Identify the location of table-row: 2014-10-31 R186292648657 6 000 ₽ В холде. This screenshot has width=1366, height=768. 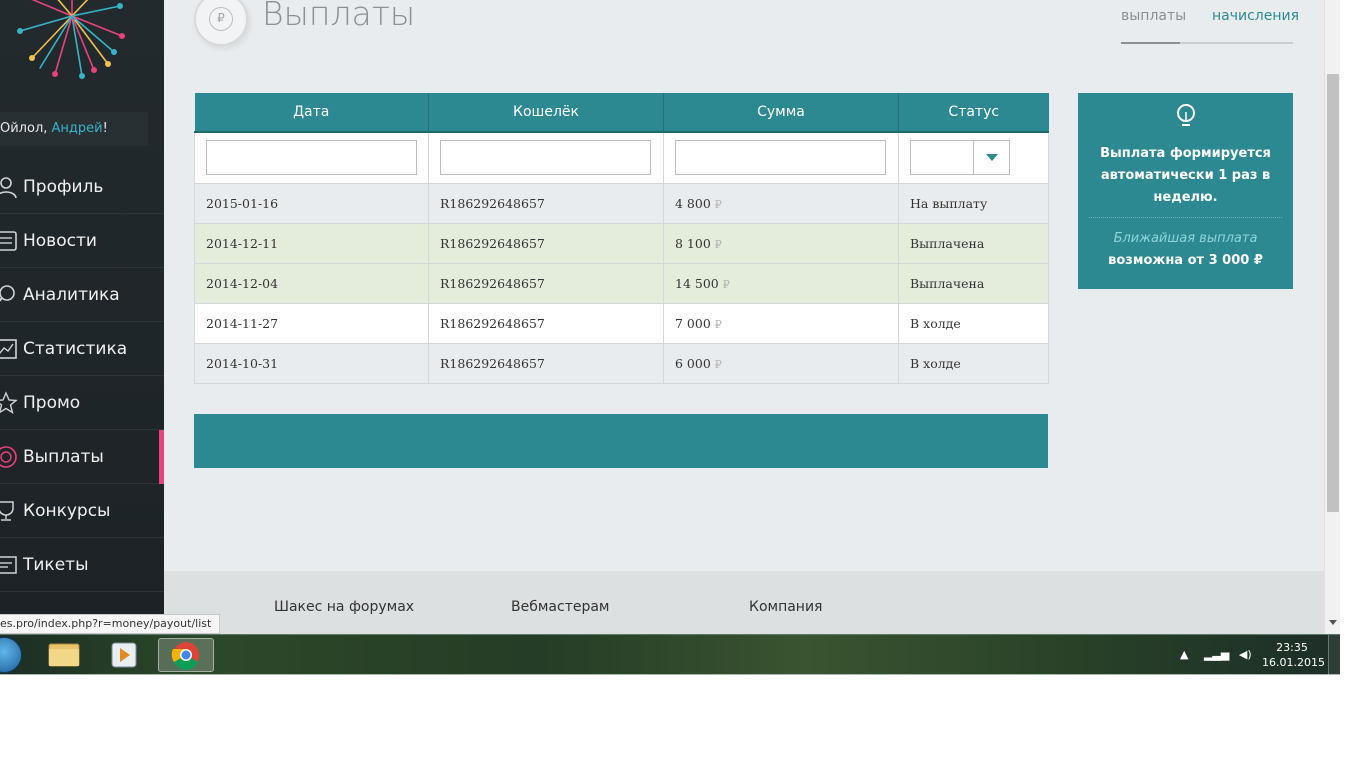
(621, 363).